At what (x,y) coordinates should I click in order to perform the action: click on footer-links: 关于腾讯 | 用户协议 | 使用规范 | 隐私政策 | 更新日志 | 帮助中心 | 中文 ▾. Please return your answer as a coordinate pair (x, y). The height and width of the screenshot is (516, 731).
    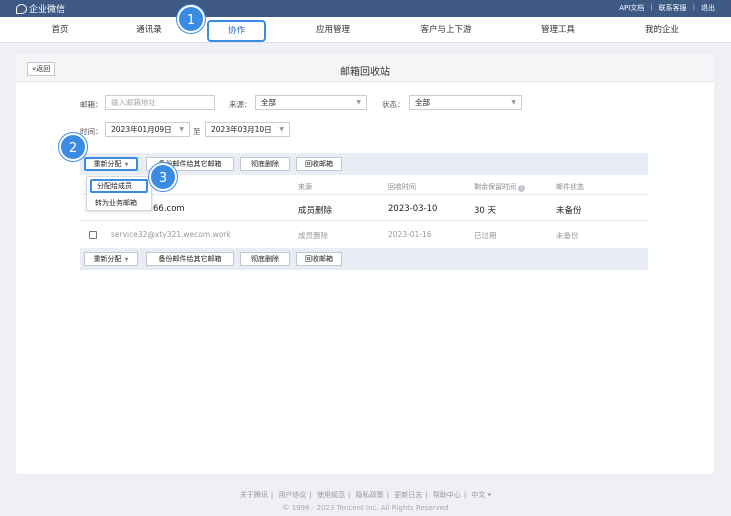
    Looking at the image, I should click on (365, 495).